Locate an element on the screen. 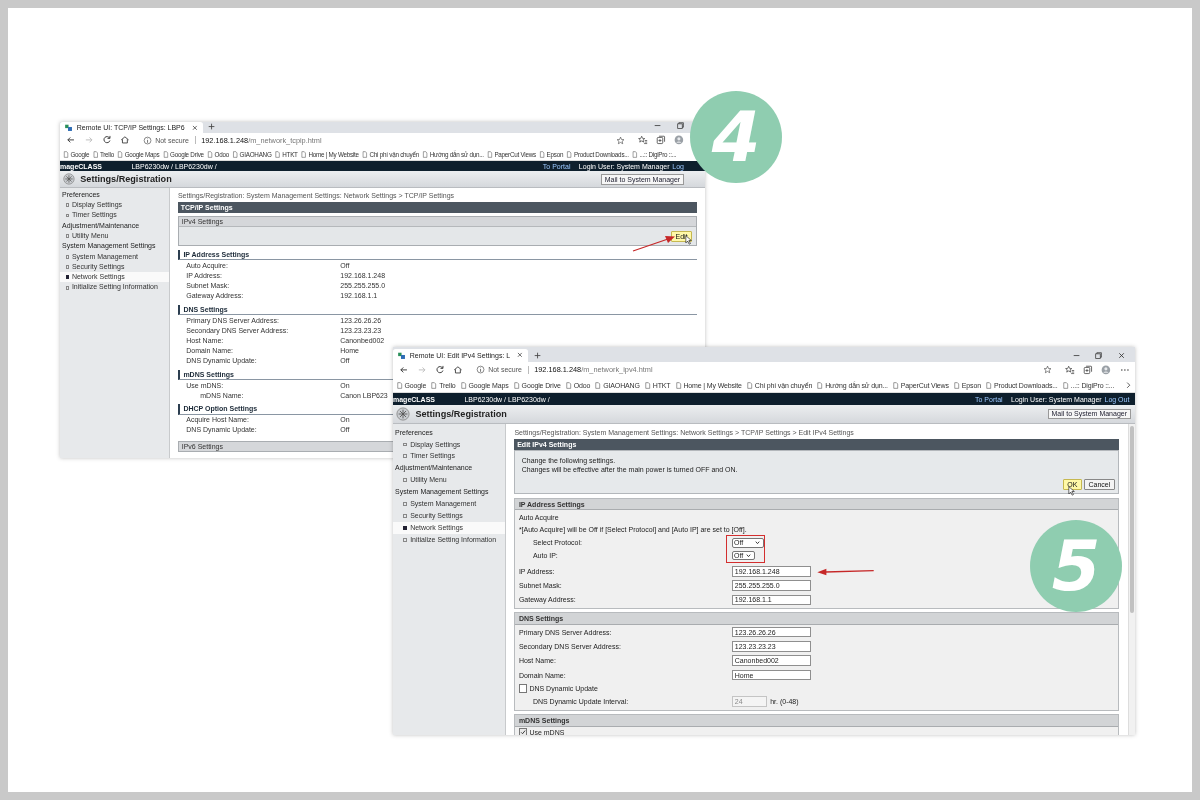 The image size is (1200, 800). forward-icon is located at coordinates (421, 369).